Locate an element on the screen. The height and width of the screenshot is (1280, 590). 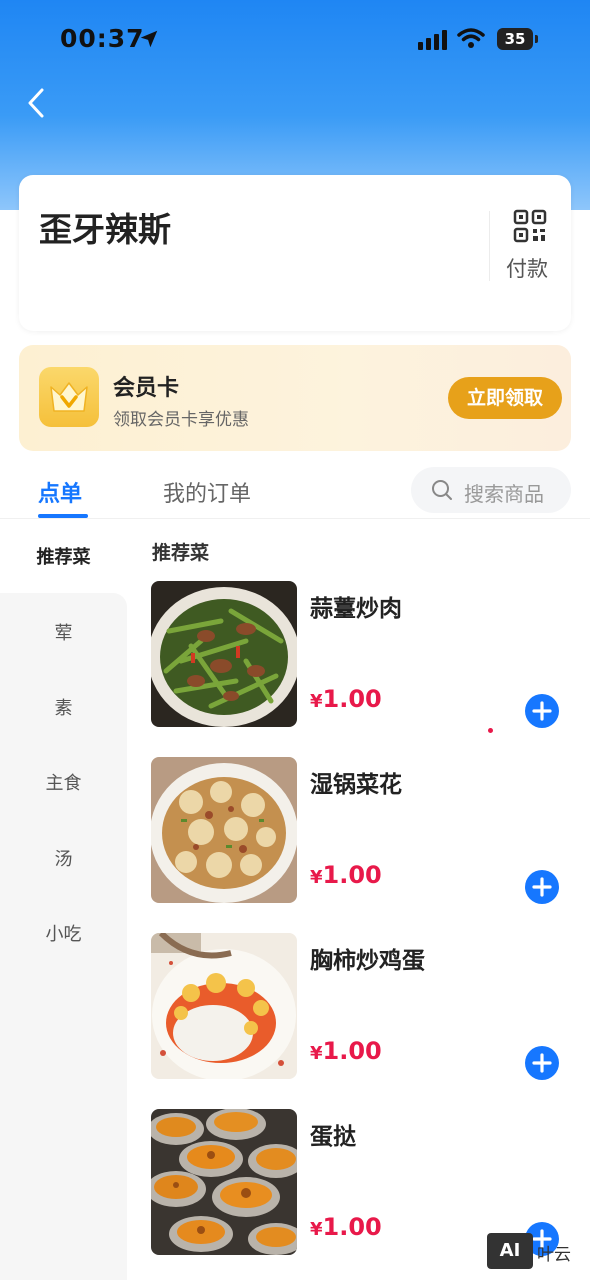
store-card: 歪牙辣斯 付款 is located at coordinates (295, 253).